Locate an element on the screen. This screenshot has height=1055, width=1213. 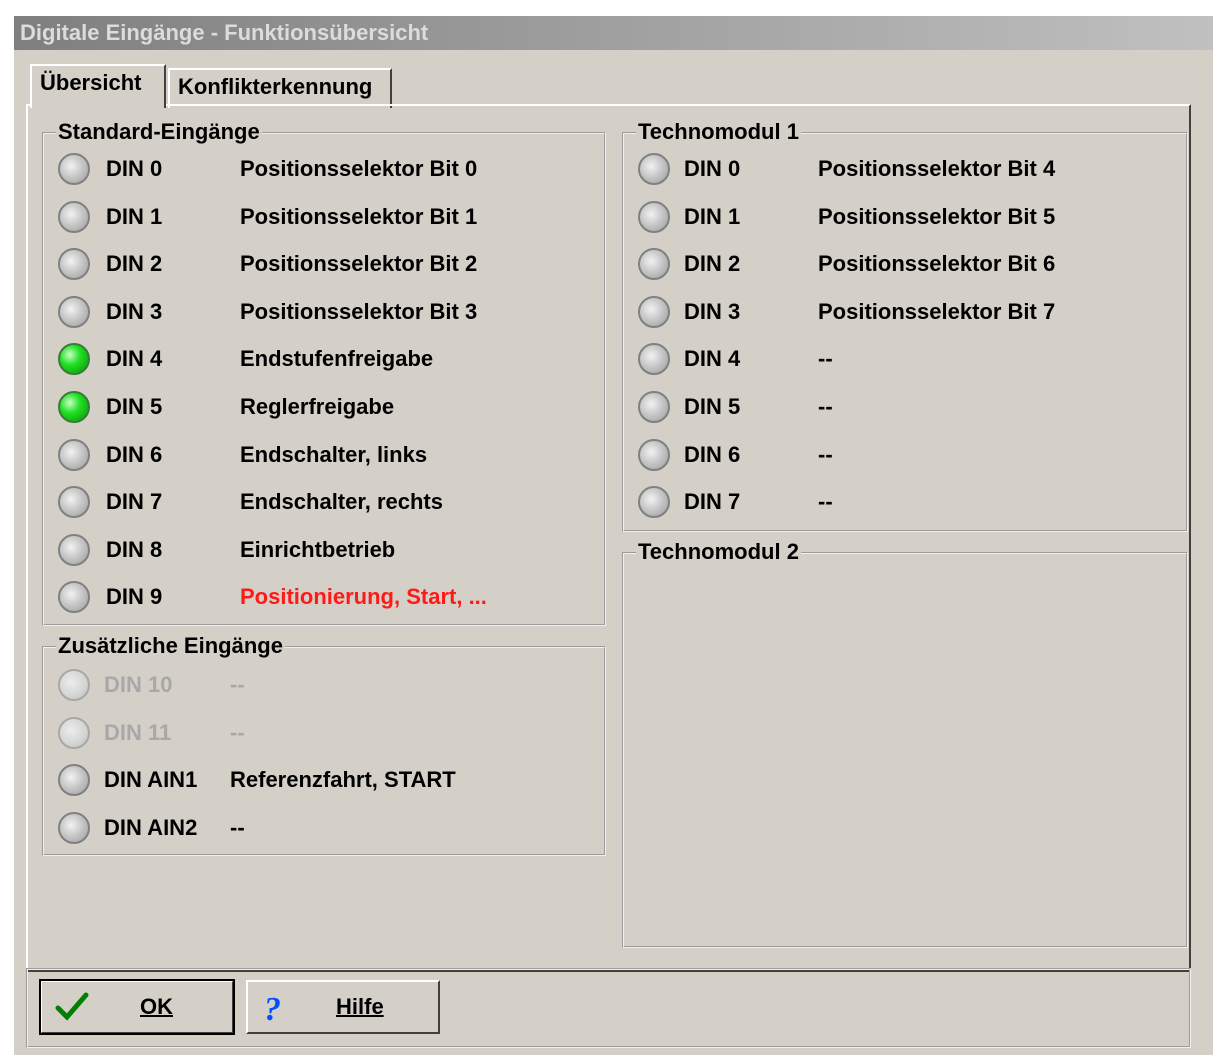
input-function: Referenzfahrt, START is located at coordinates (343, 780).